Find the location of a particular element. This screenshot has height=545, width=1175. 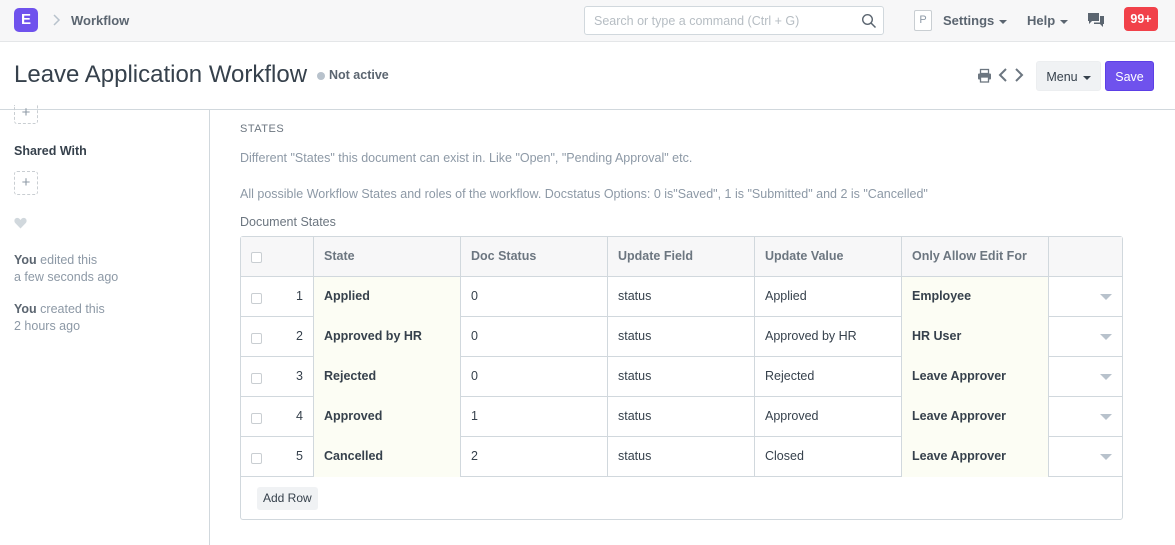

add-share-button: + is located at coordinates (26, 183).